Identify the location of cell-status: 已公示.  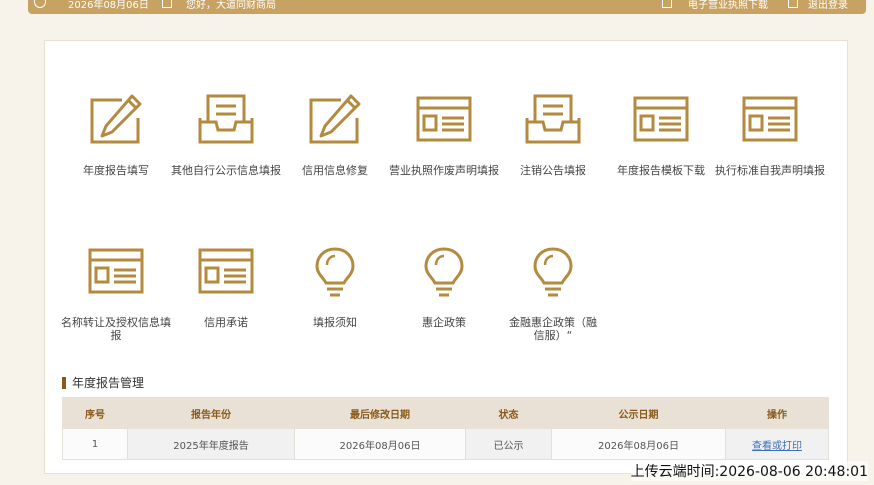
(508, 444).